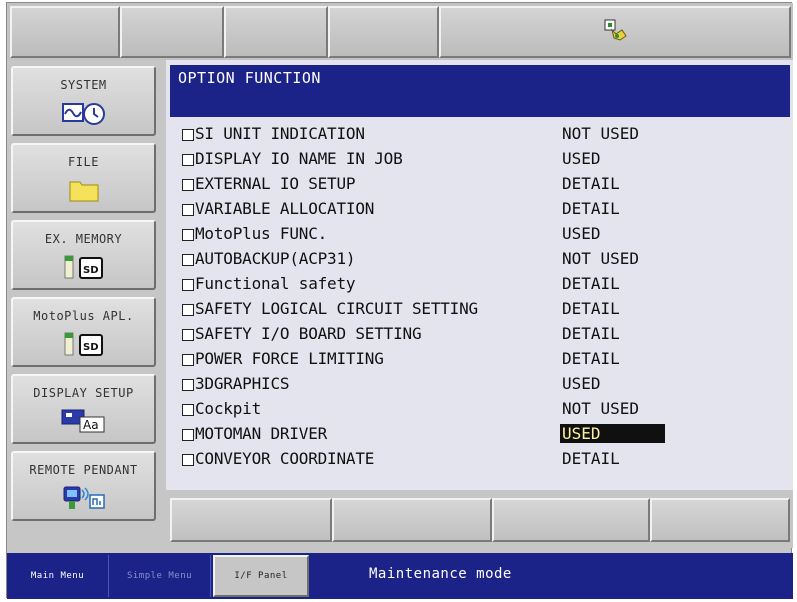  What do you see at coordinates (58, 576) in the screenshot?
I see `main-menu-button: Main Menu` at bounding box center [58, 576].